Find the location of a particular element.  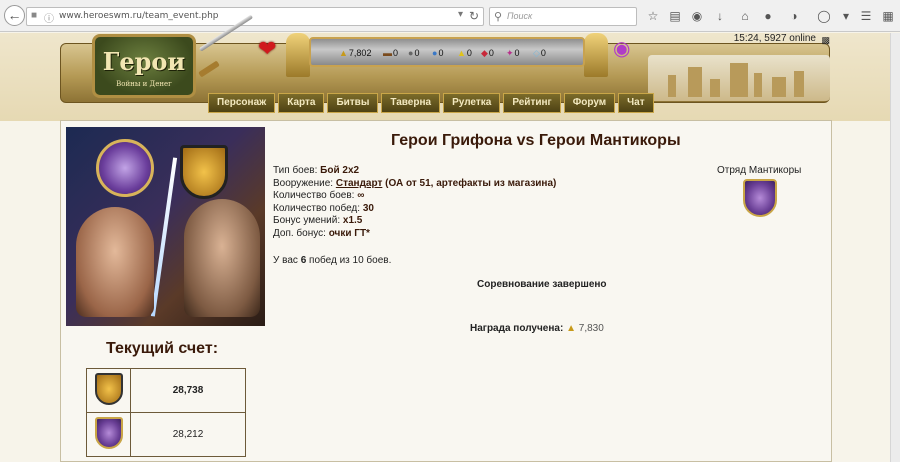

score-table: 28,738 28,212 is located at coordinates (166, 412).